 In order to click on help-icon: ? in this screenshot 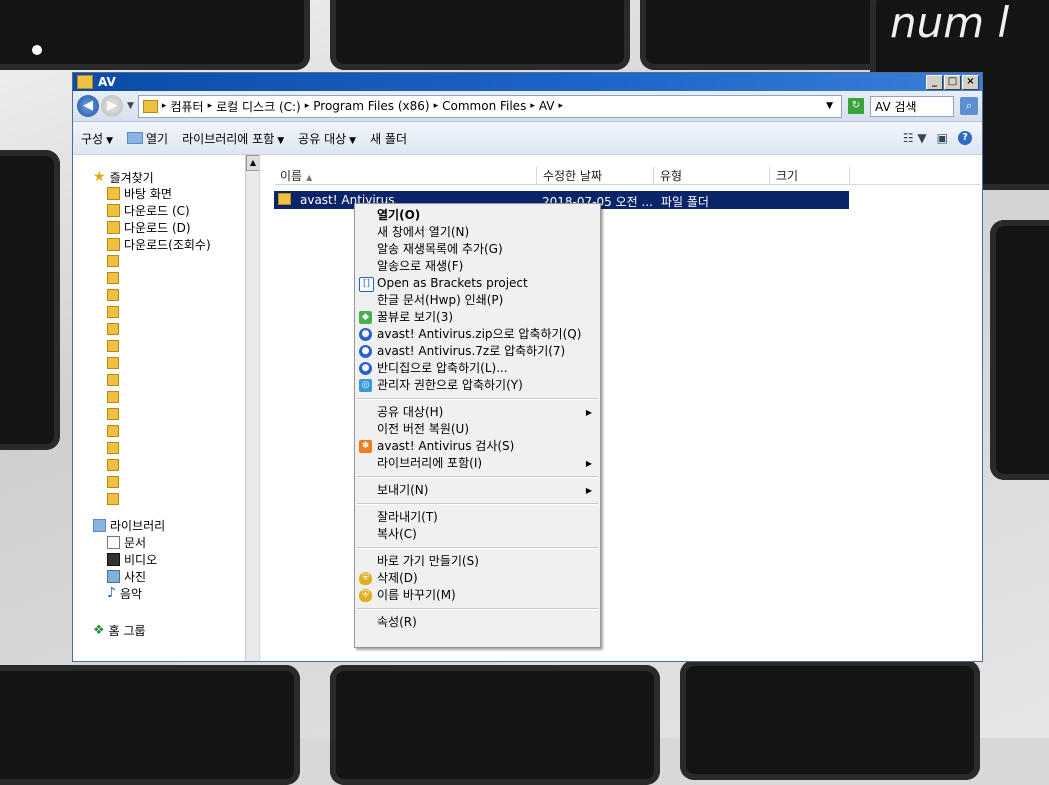, I will do `click(965, 138)`.